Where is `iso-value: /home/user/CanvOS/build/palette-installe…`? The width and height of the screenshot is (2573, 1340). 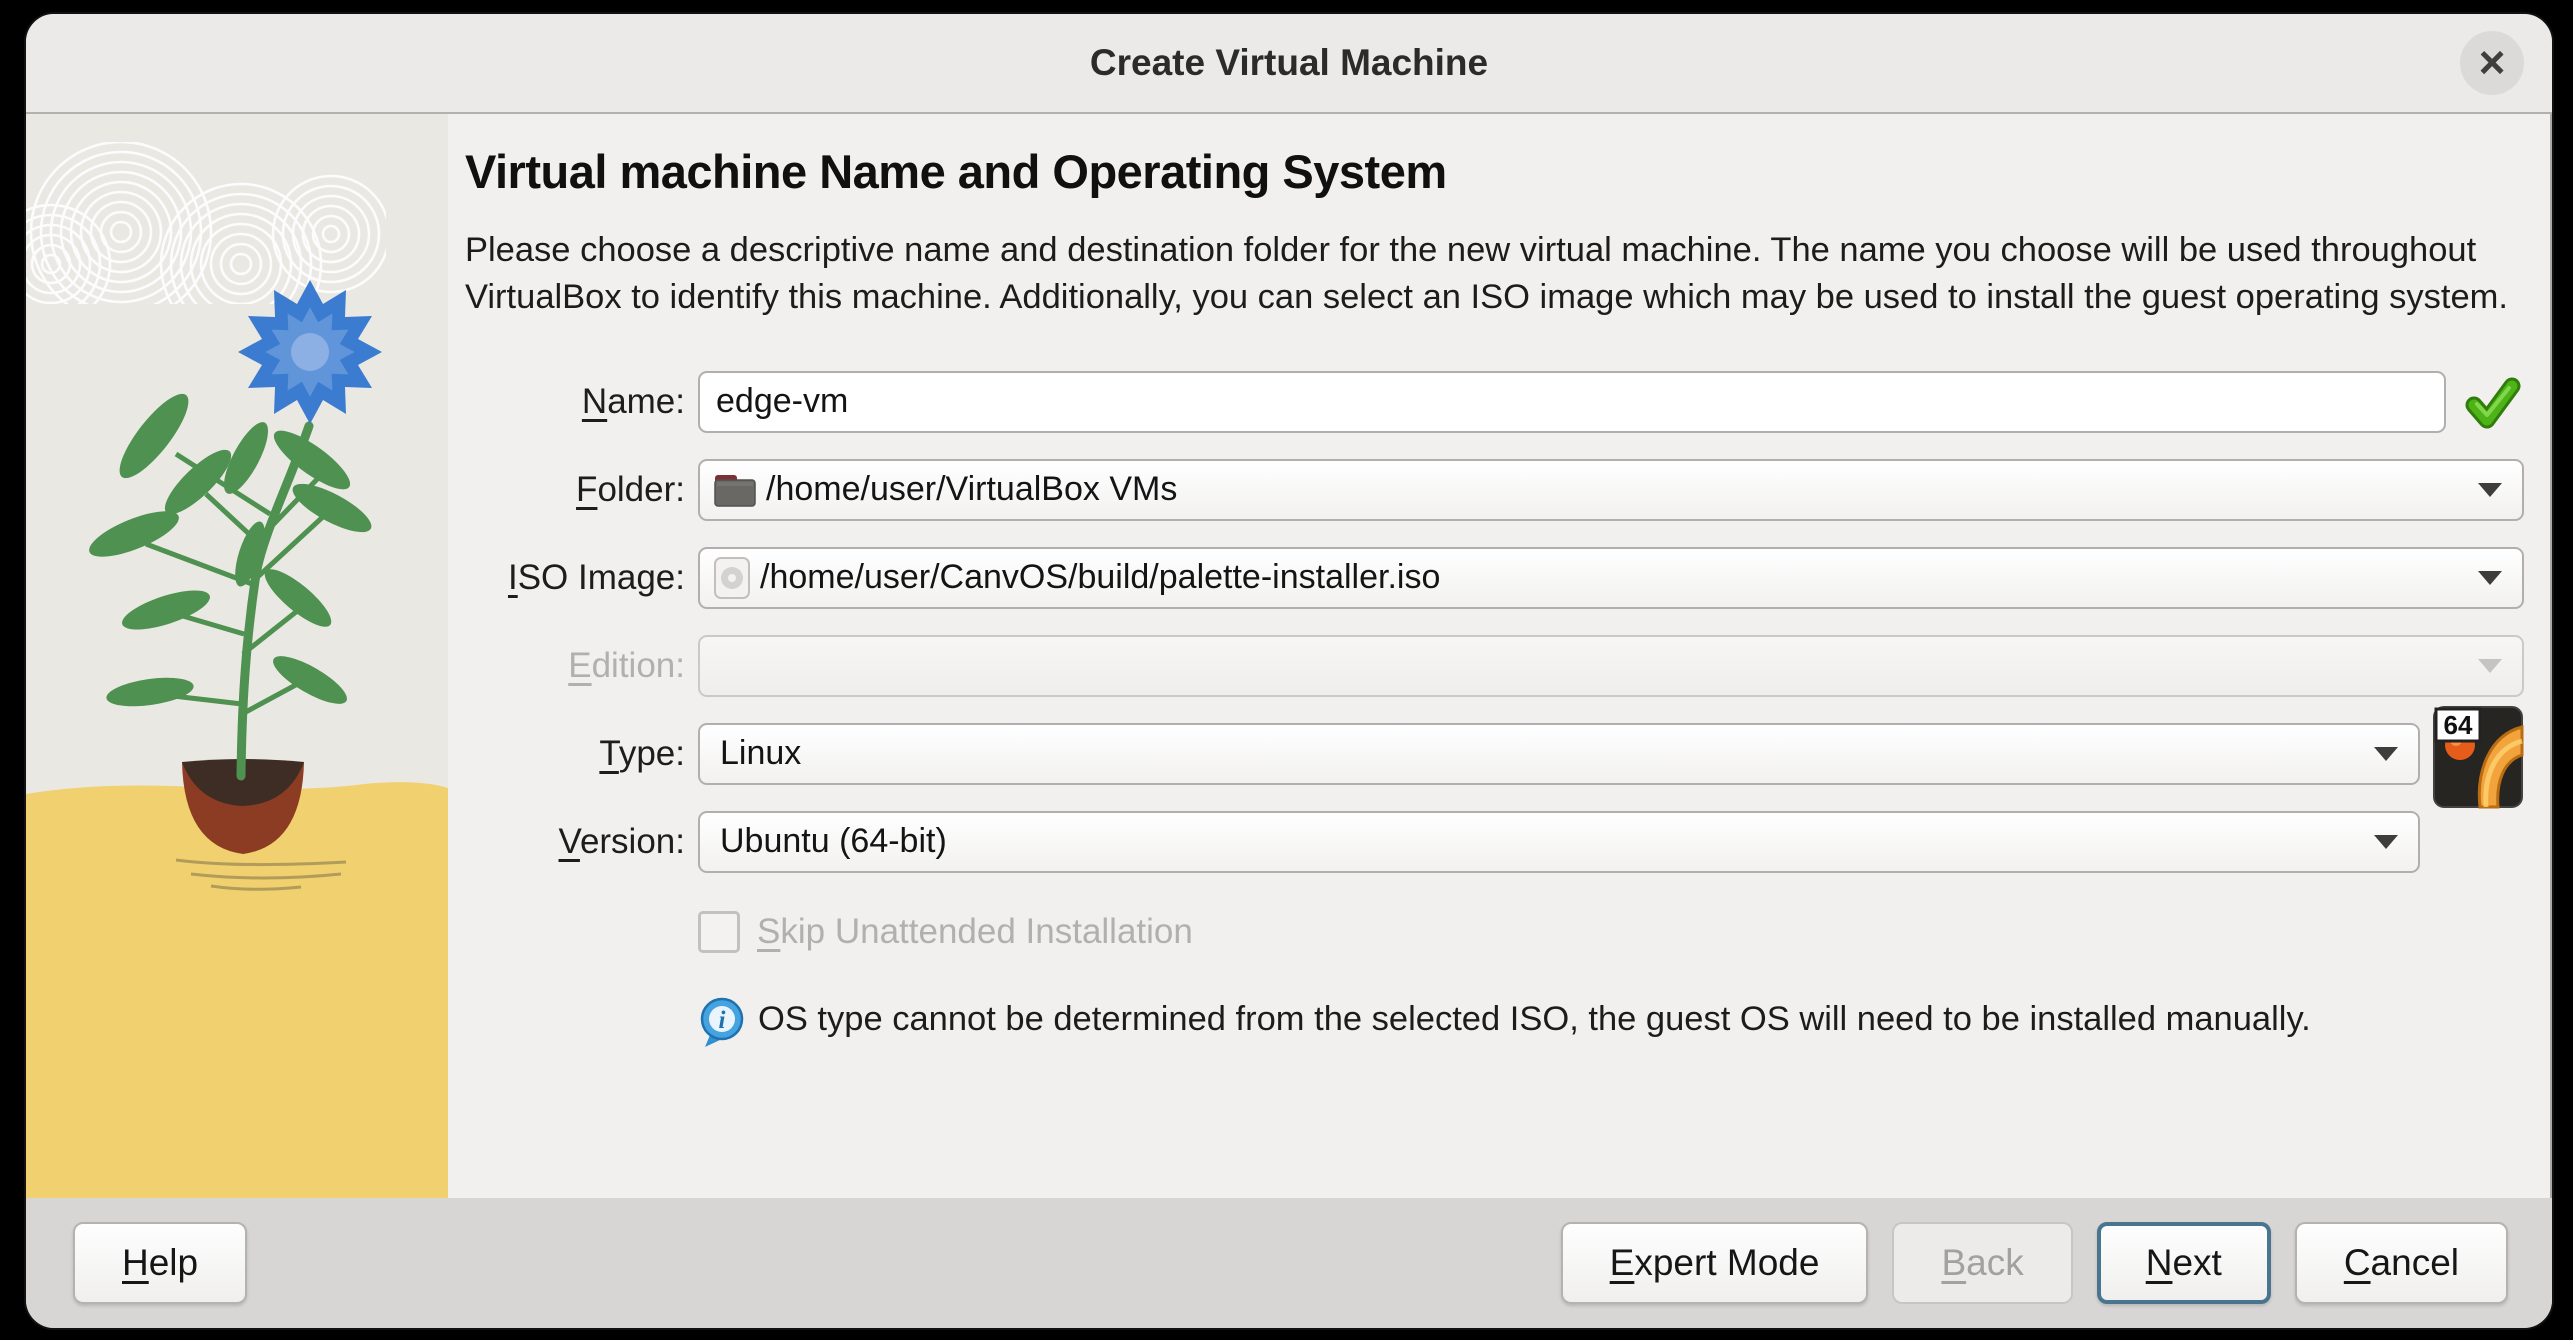 iso-value: /home/user/CanvOS/build/palette-installe… is located at coordinates (1100, 577).